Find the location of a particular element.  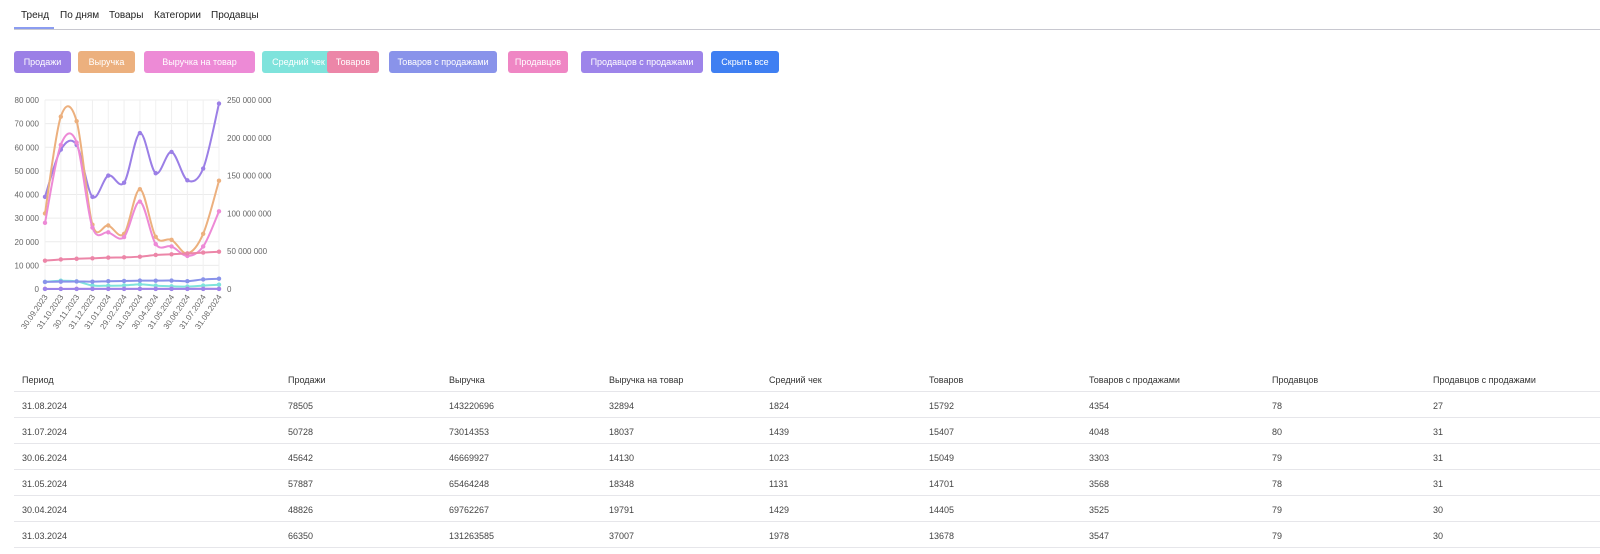

table-cell: 31.07.2024 is located at coordinates (45, 432).